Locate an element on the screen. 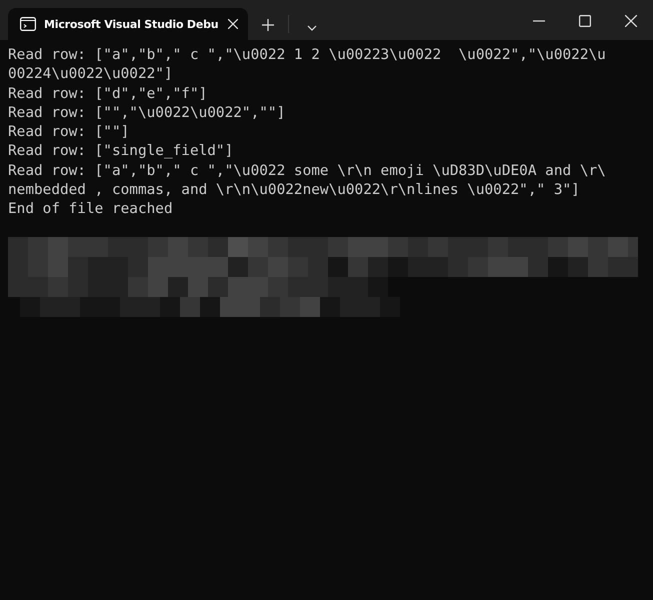 Image resolution: width=653 pixels, height=600 pixels. plus-icon is located at coordinates (268, 25).